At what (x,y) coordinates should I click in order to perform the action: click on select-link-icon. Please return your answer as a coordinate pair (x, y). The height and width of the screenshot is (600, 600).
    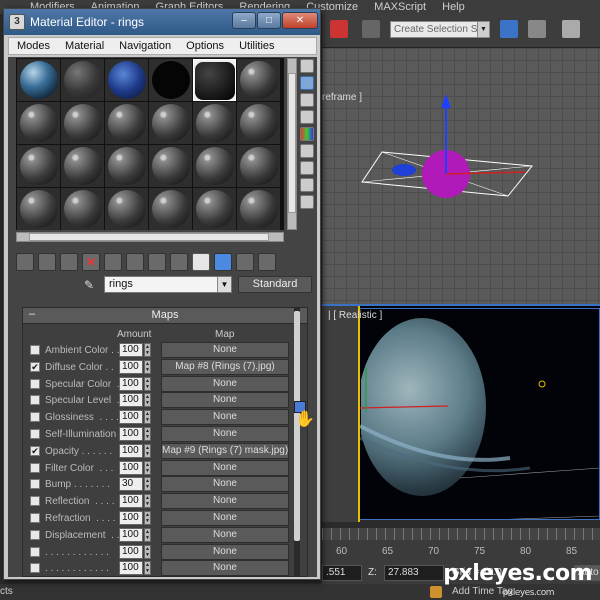
    Looking at the image, I should click on (339, 29).